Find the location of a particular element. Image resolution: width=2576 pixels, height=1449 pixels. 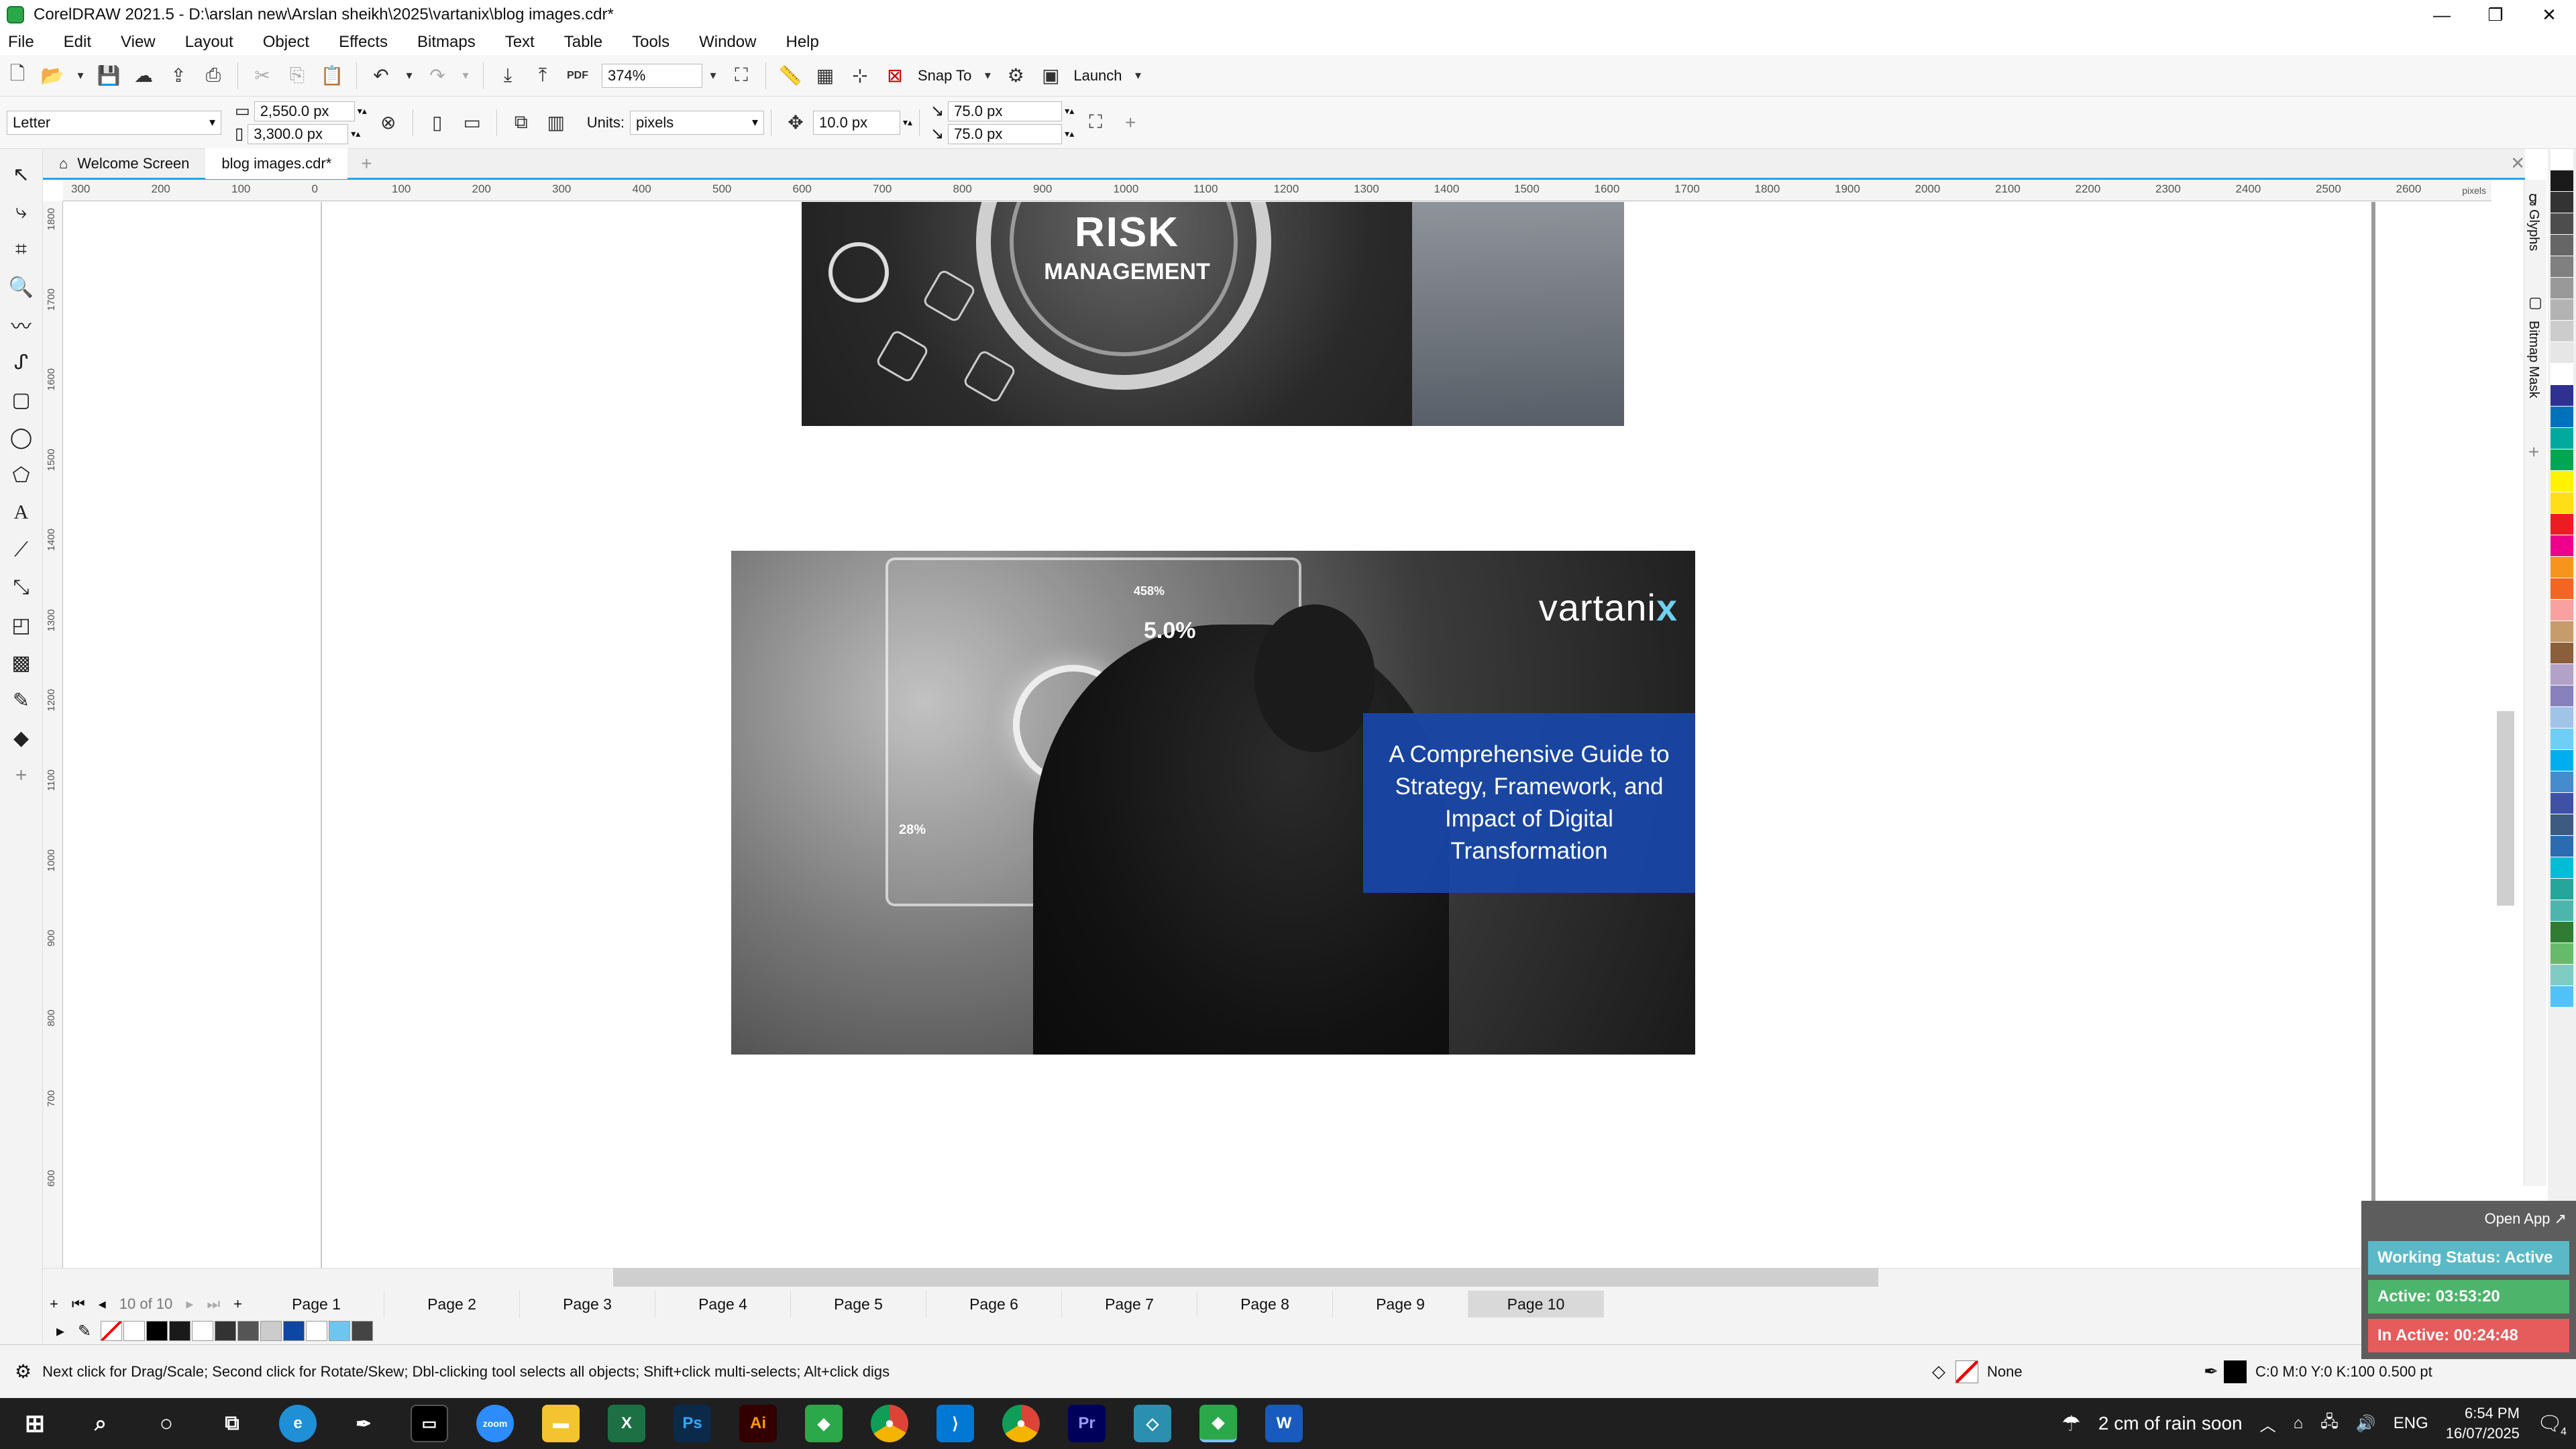

outline-color-swatch is located at coordinates (2235, 1371).